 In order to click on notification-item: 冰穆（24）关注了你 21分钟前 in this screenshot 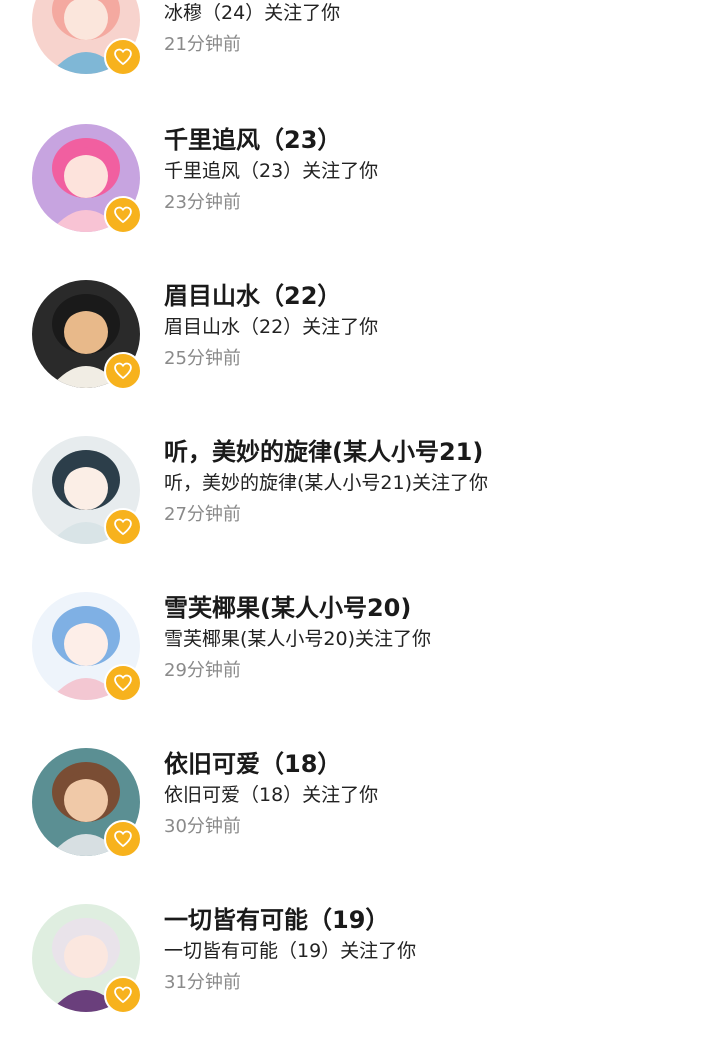, I will do `click(360, 61)`.